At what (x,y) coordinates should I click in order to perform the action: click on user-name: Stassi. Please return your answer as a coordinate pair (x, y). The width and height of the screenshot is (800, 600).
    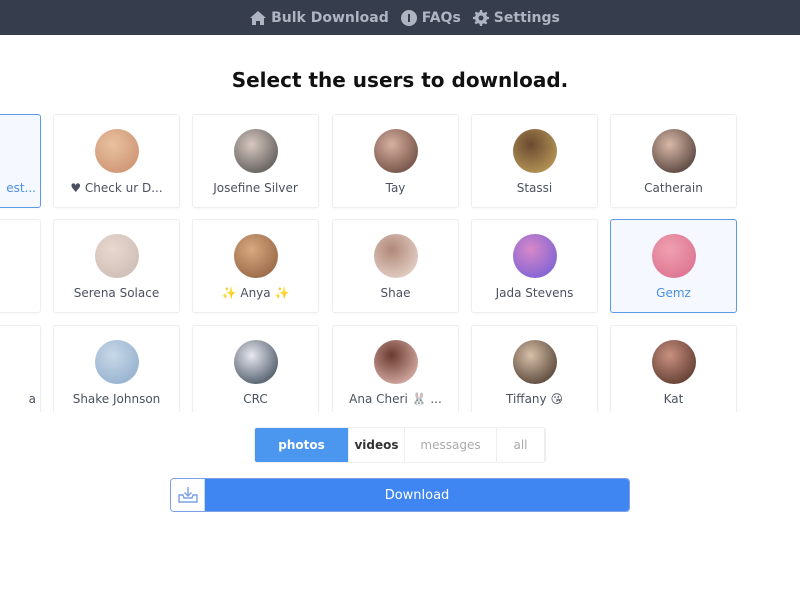
    Looking at the image, I should click on (534, 188).